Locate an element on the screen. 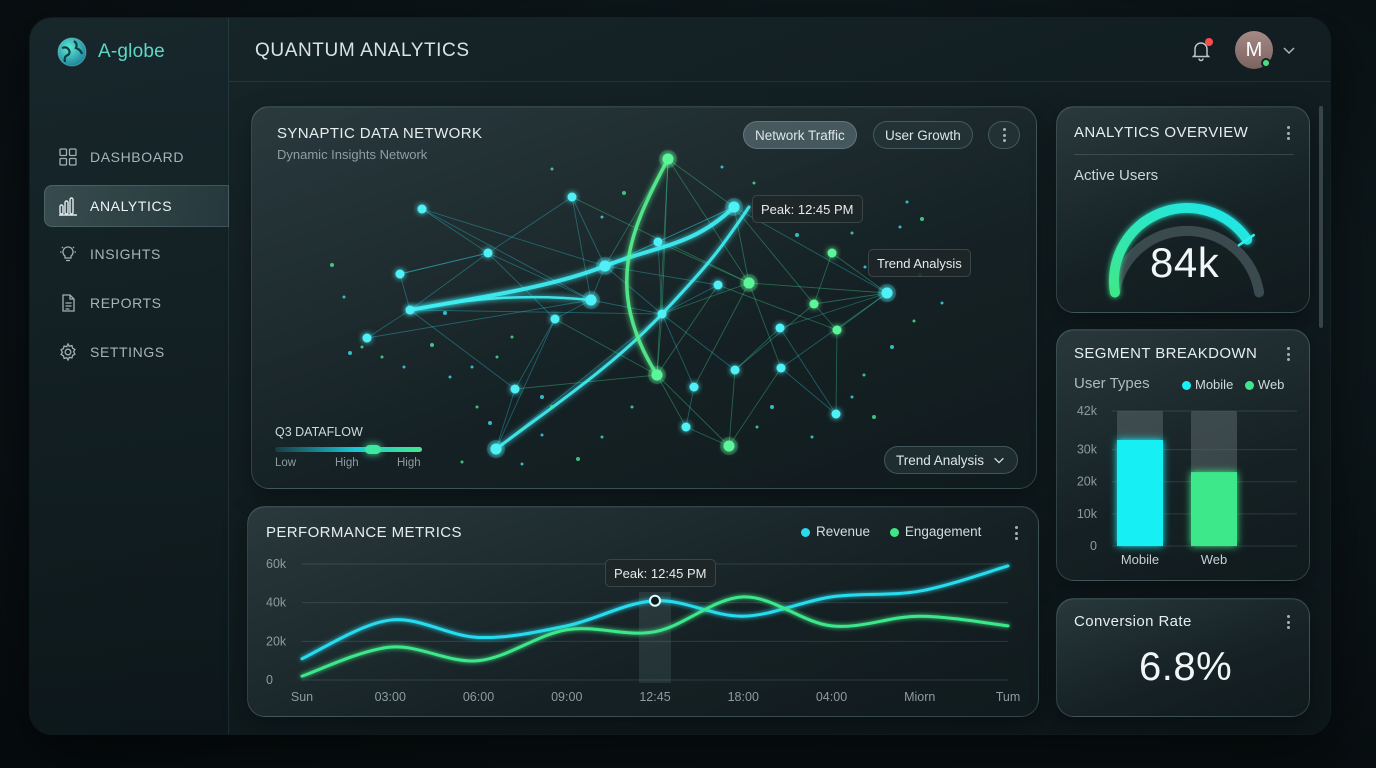 The image size is (1376, 768). conversion-menu-icon is located at coordinates (1288, 622).